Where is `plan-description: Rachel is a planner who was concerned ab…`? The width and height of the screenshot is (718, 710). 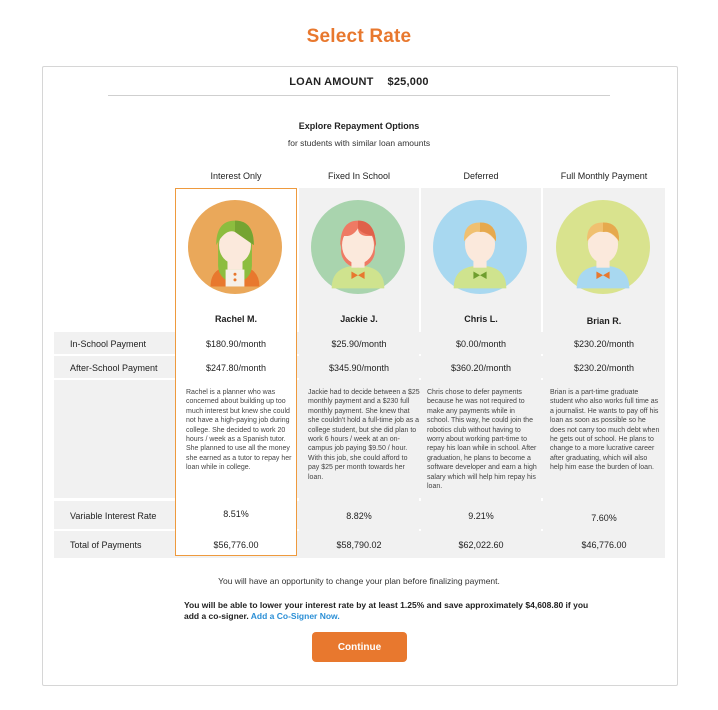 plan-description: Rachel is a planner who was concerned ab… is located at coordinates (239, 430).